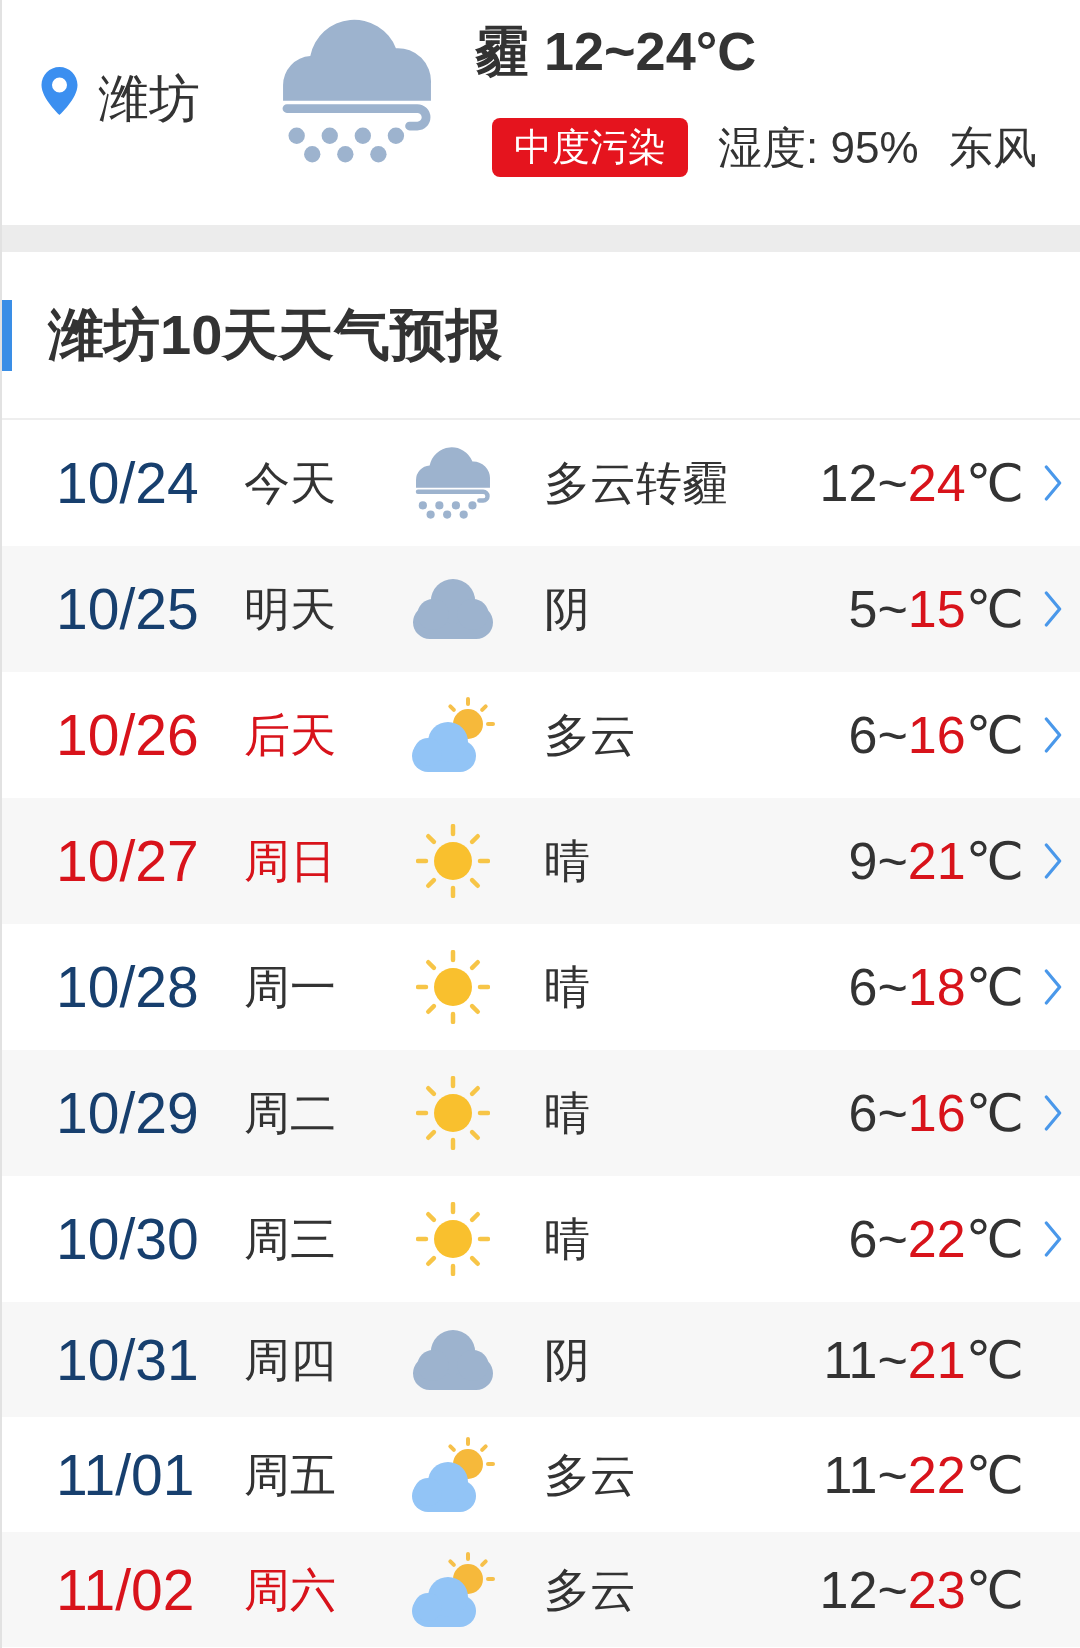  What do you see at coordinates (923, 1360) in the screenshot?
I see `temperature-range: 11~21℃` at bounding box center [923, 1360].